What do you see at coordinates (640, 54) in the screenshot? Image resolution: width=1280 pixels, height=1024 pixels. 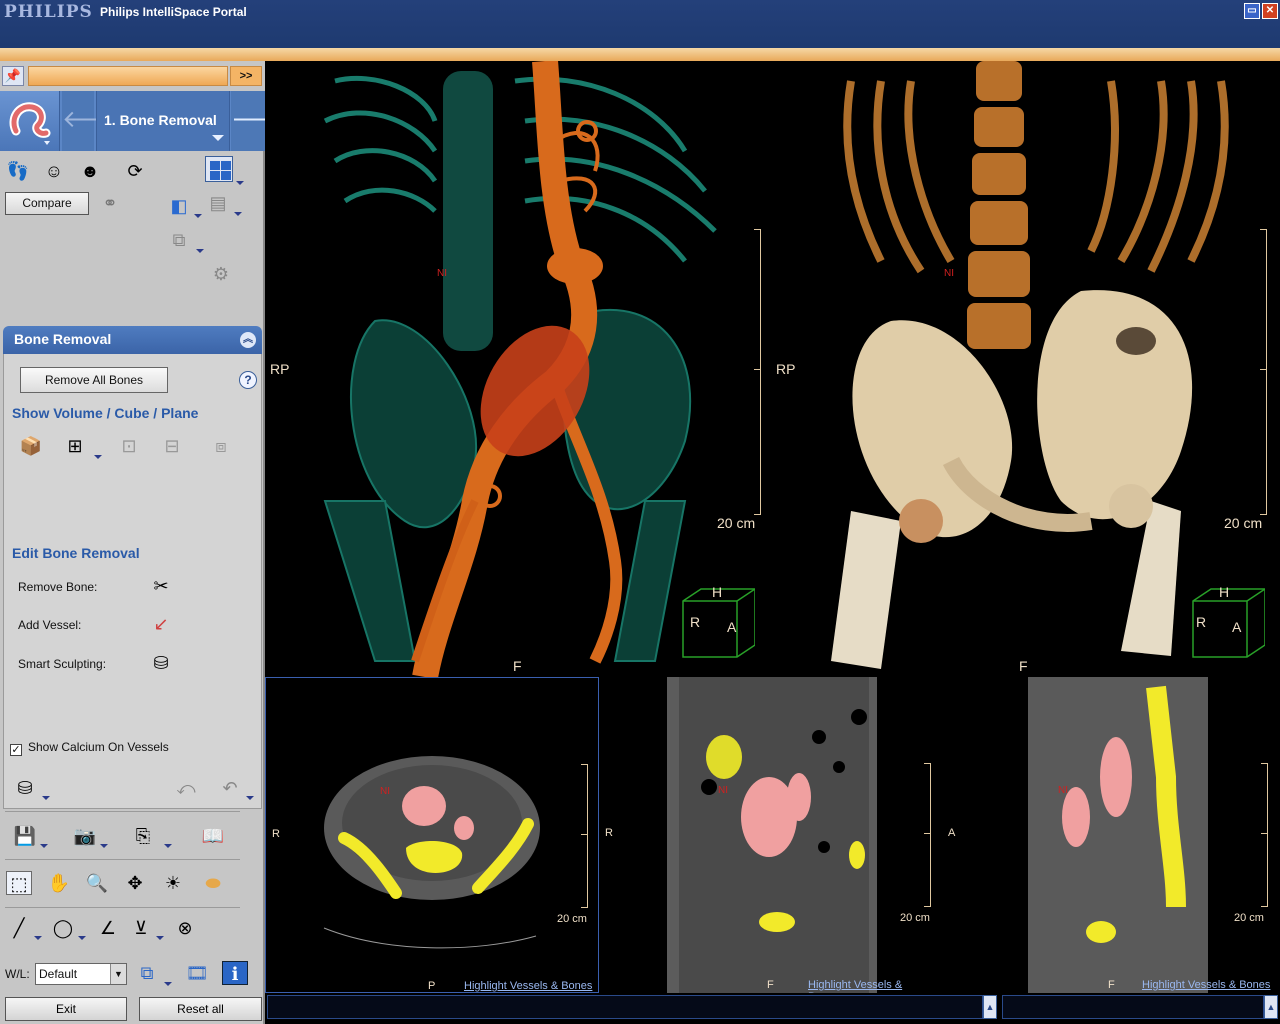 I see `header-strip` at bounding box center [640, 54].